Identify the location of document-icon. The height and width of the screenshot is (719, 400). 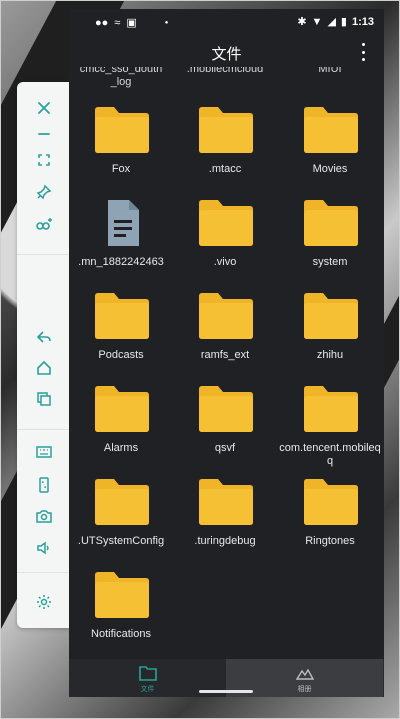
(123, 223).